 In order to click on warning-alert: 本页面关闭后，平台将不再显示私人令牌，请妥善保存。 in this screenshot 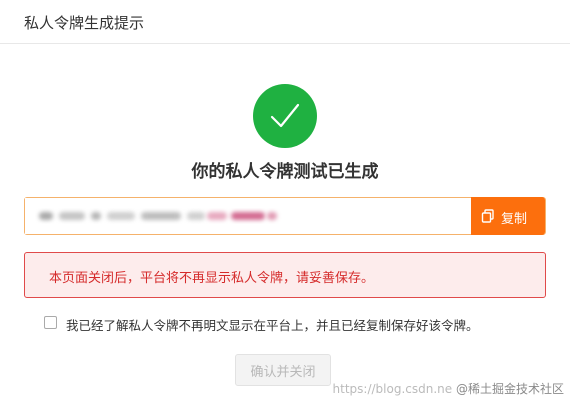, I will do `click(285, 275)`.